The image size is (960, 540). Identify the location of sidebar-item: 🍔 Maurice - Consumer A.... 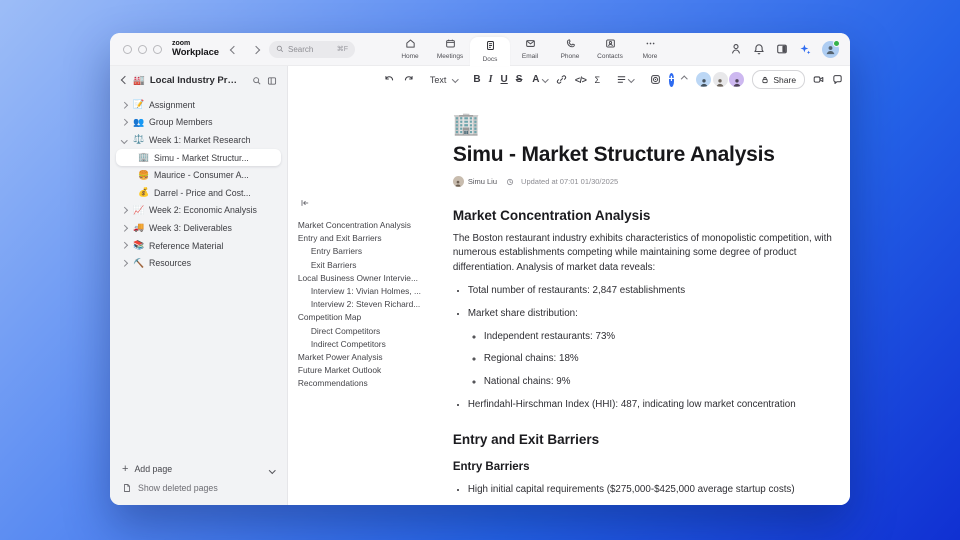
(198, 175).